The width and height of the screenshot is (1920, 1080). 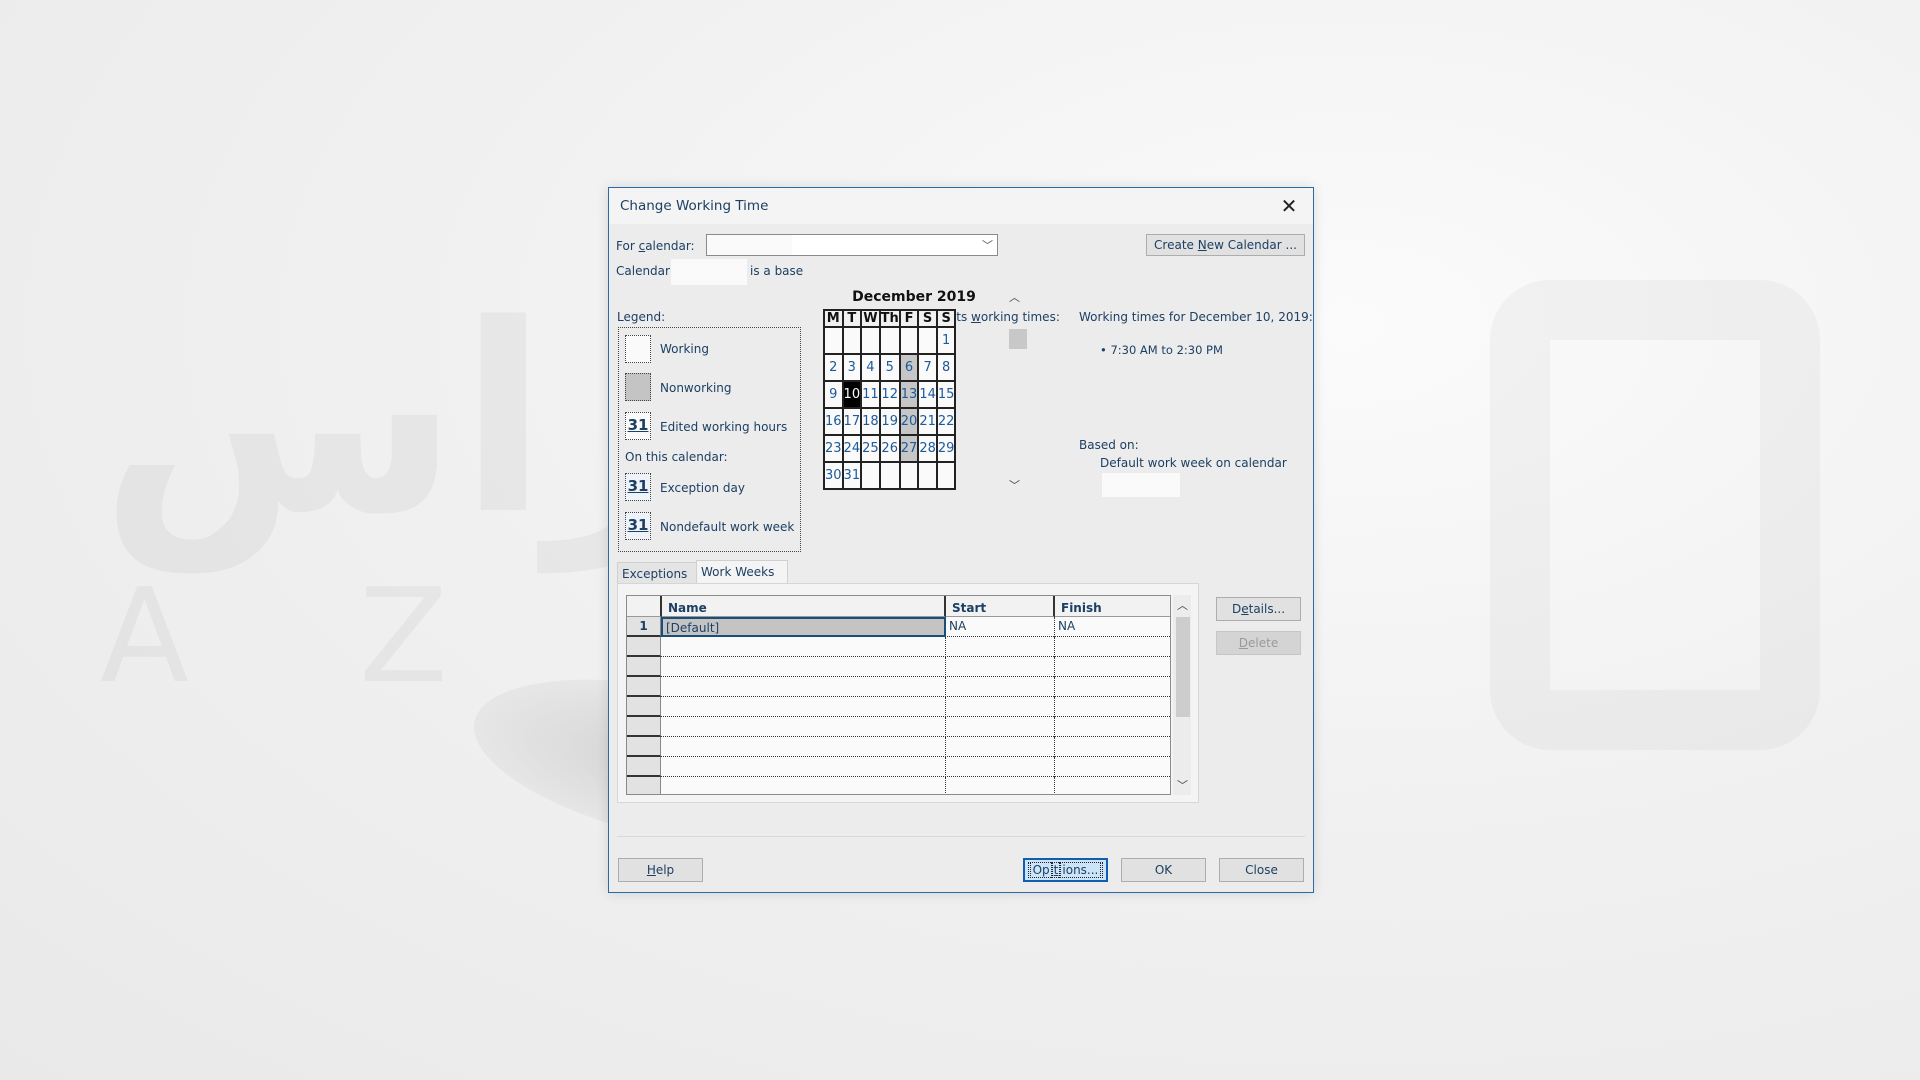 I want to click on calendar-day: 11, so click(x=870, y=394).